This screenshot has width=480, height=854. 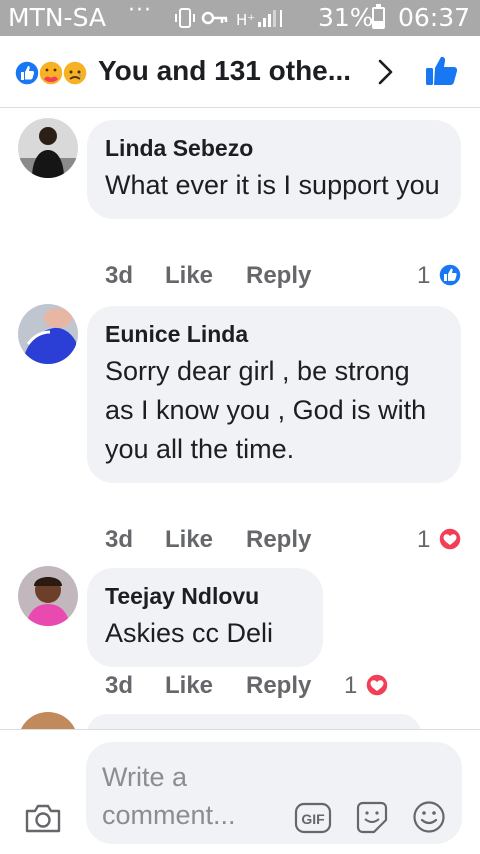 I want to click on comment-bubble: Teejay Ndlovu Askies cc Deli, so click(x=205, y=617).